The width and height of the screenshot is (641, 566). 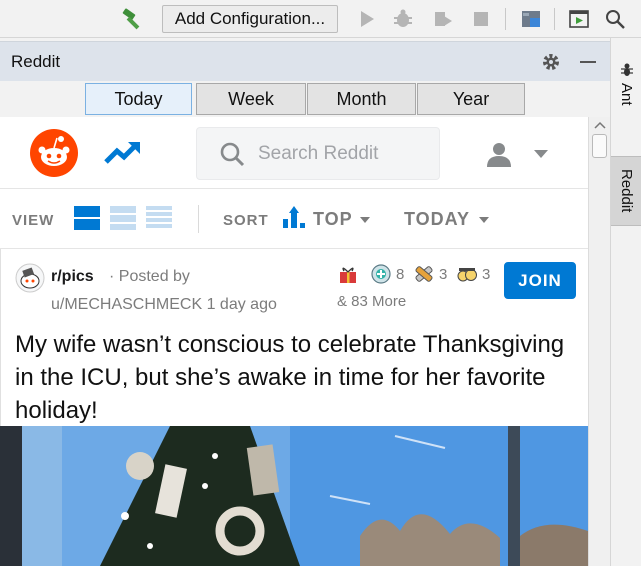 I want to click on awards-row: 8 3 3, so click(x=417, y=275).